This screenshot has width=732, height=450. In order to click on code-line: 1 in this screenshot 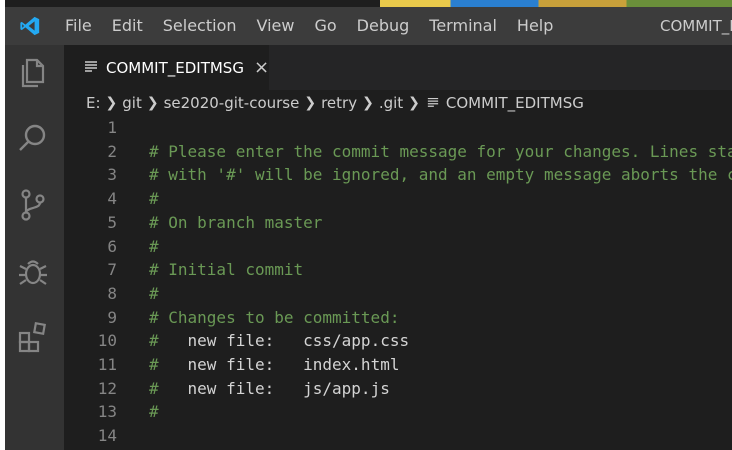, I will do `click(398, 128)`.